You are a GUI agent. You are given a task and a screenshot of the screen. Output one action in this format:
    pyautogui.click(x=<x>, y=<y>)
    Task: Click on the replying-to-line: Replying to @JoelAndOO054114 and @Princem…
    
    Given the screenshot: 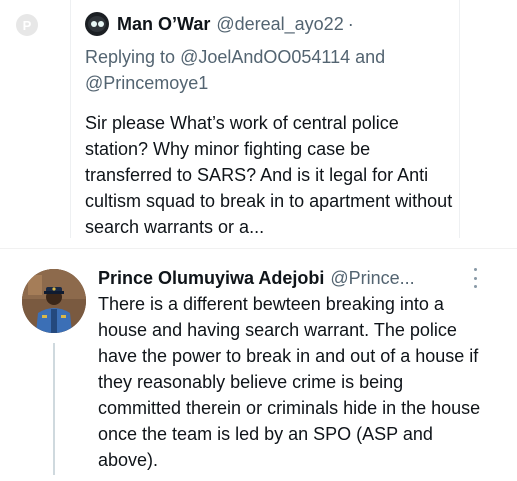 What is the action you would take?
    pyautogui.click(x=270, y=70)
    